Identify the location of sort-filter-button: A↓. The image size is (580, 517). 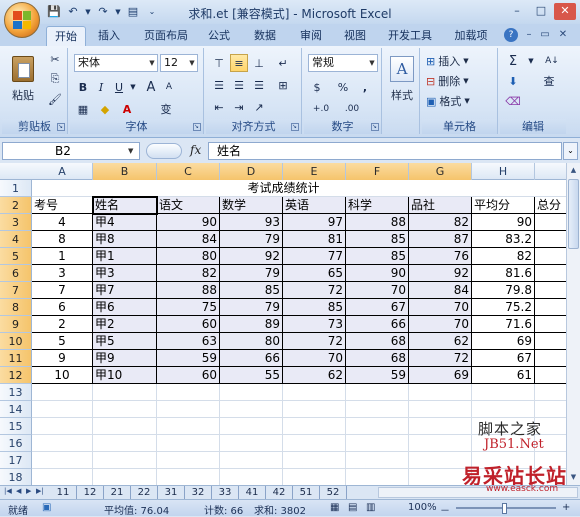
(552, 61).